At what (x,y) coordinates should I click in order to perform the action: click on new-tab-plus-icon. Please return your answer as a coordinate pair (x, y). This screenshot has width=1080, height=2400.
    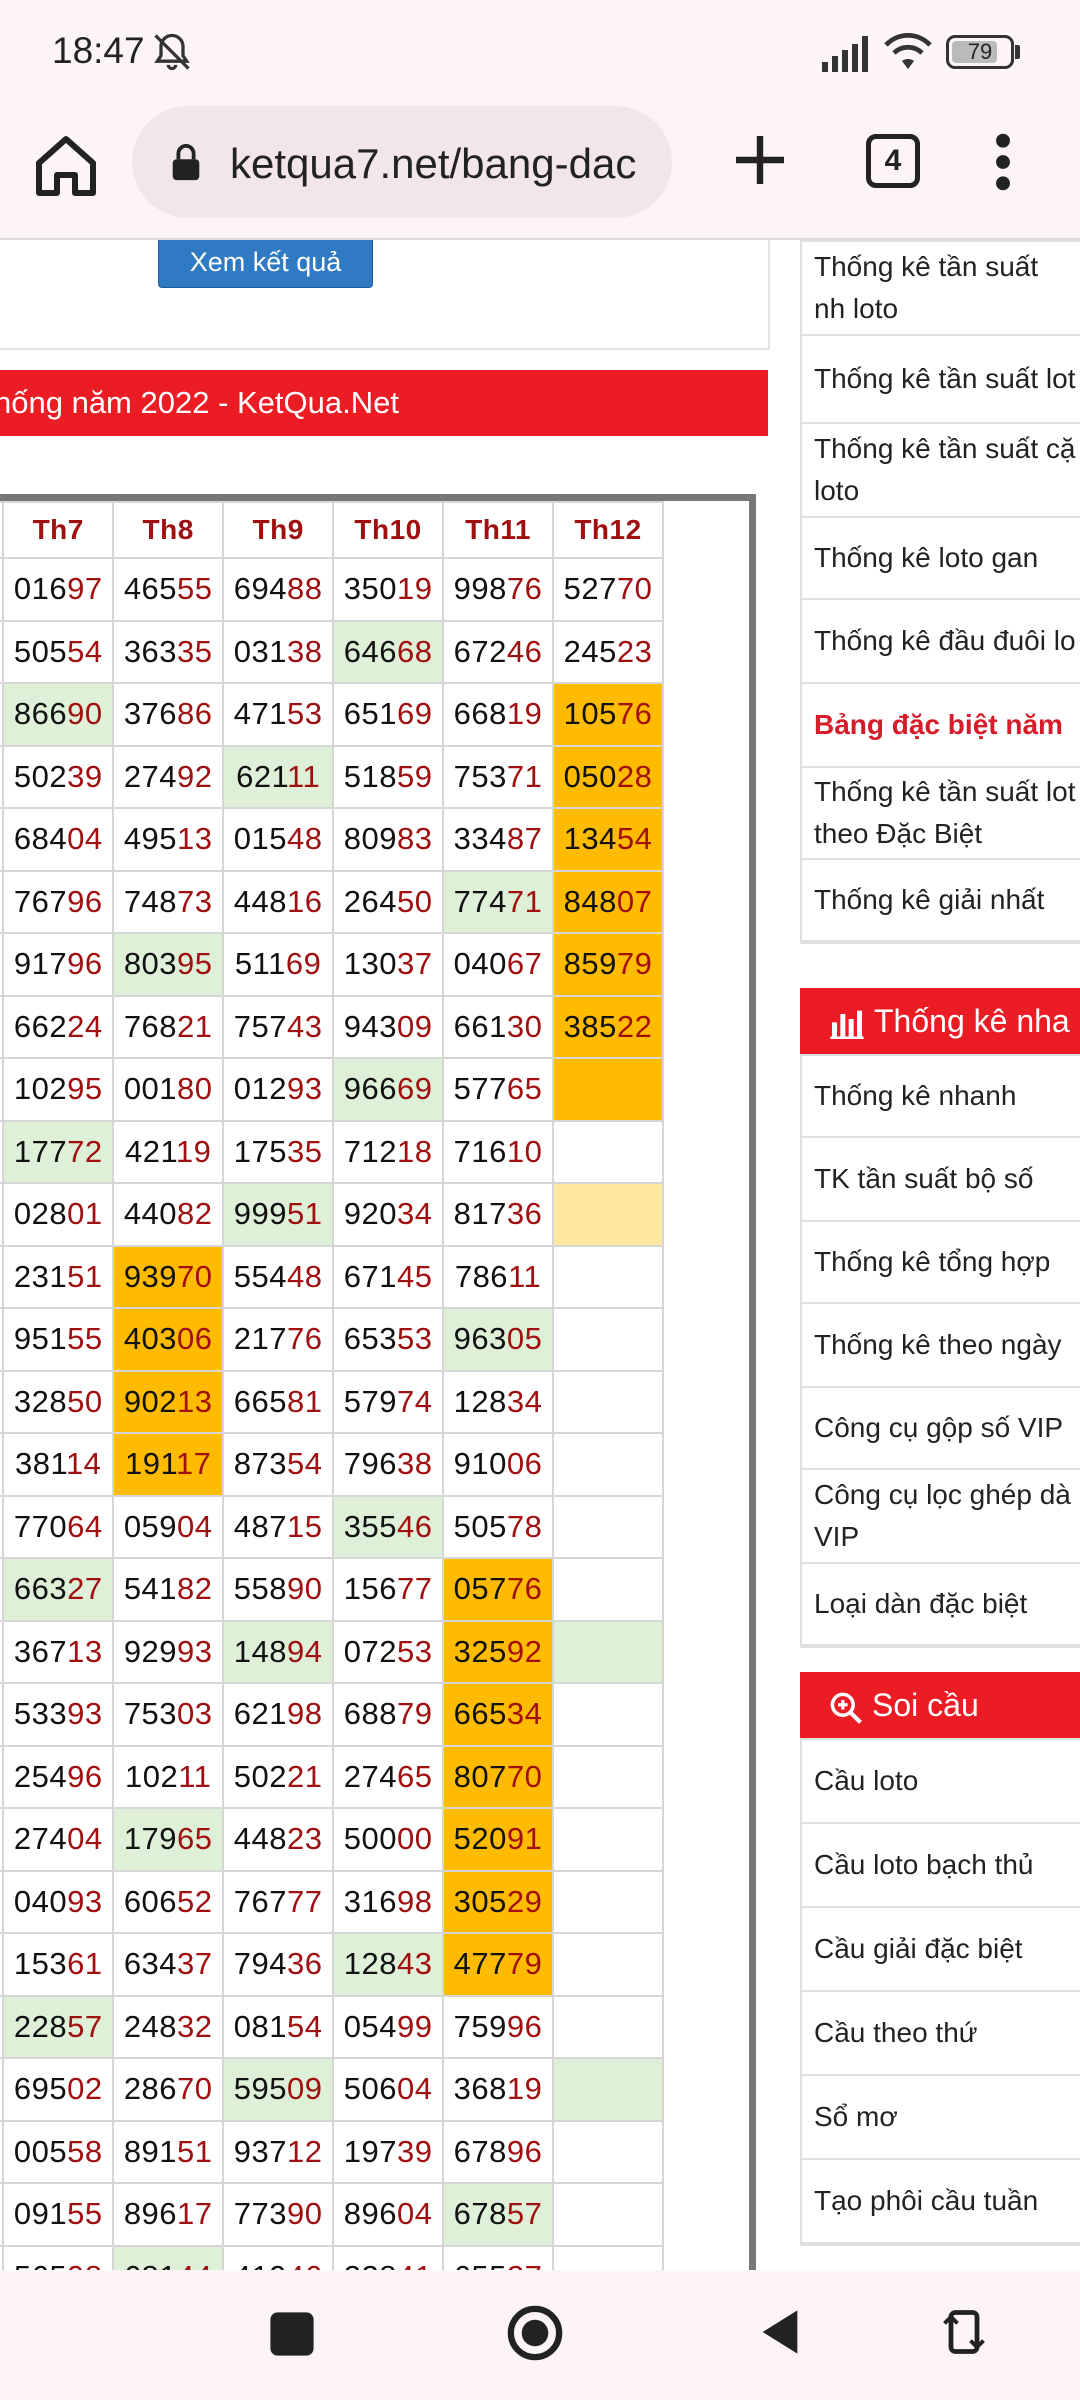
    Looking at the image, I should click on (760, 160).